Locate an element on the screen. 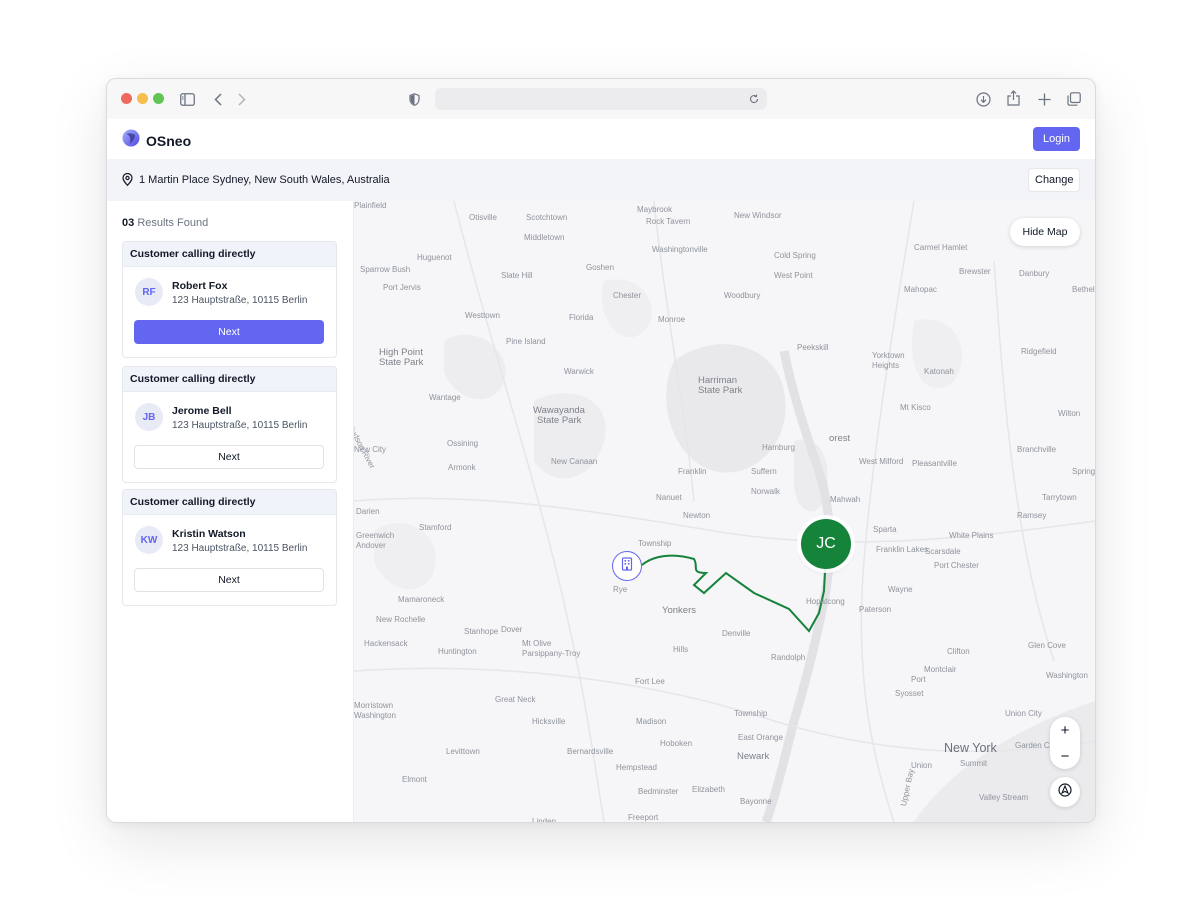 Image resolution: width=1200 pixels, height=900 pixels. map-place-label: Scarsdale is located at coordinates (943, 551).